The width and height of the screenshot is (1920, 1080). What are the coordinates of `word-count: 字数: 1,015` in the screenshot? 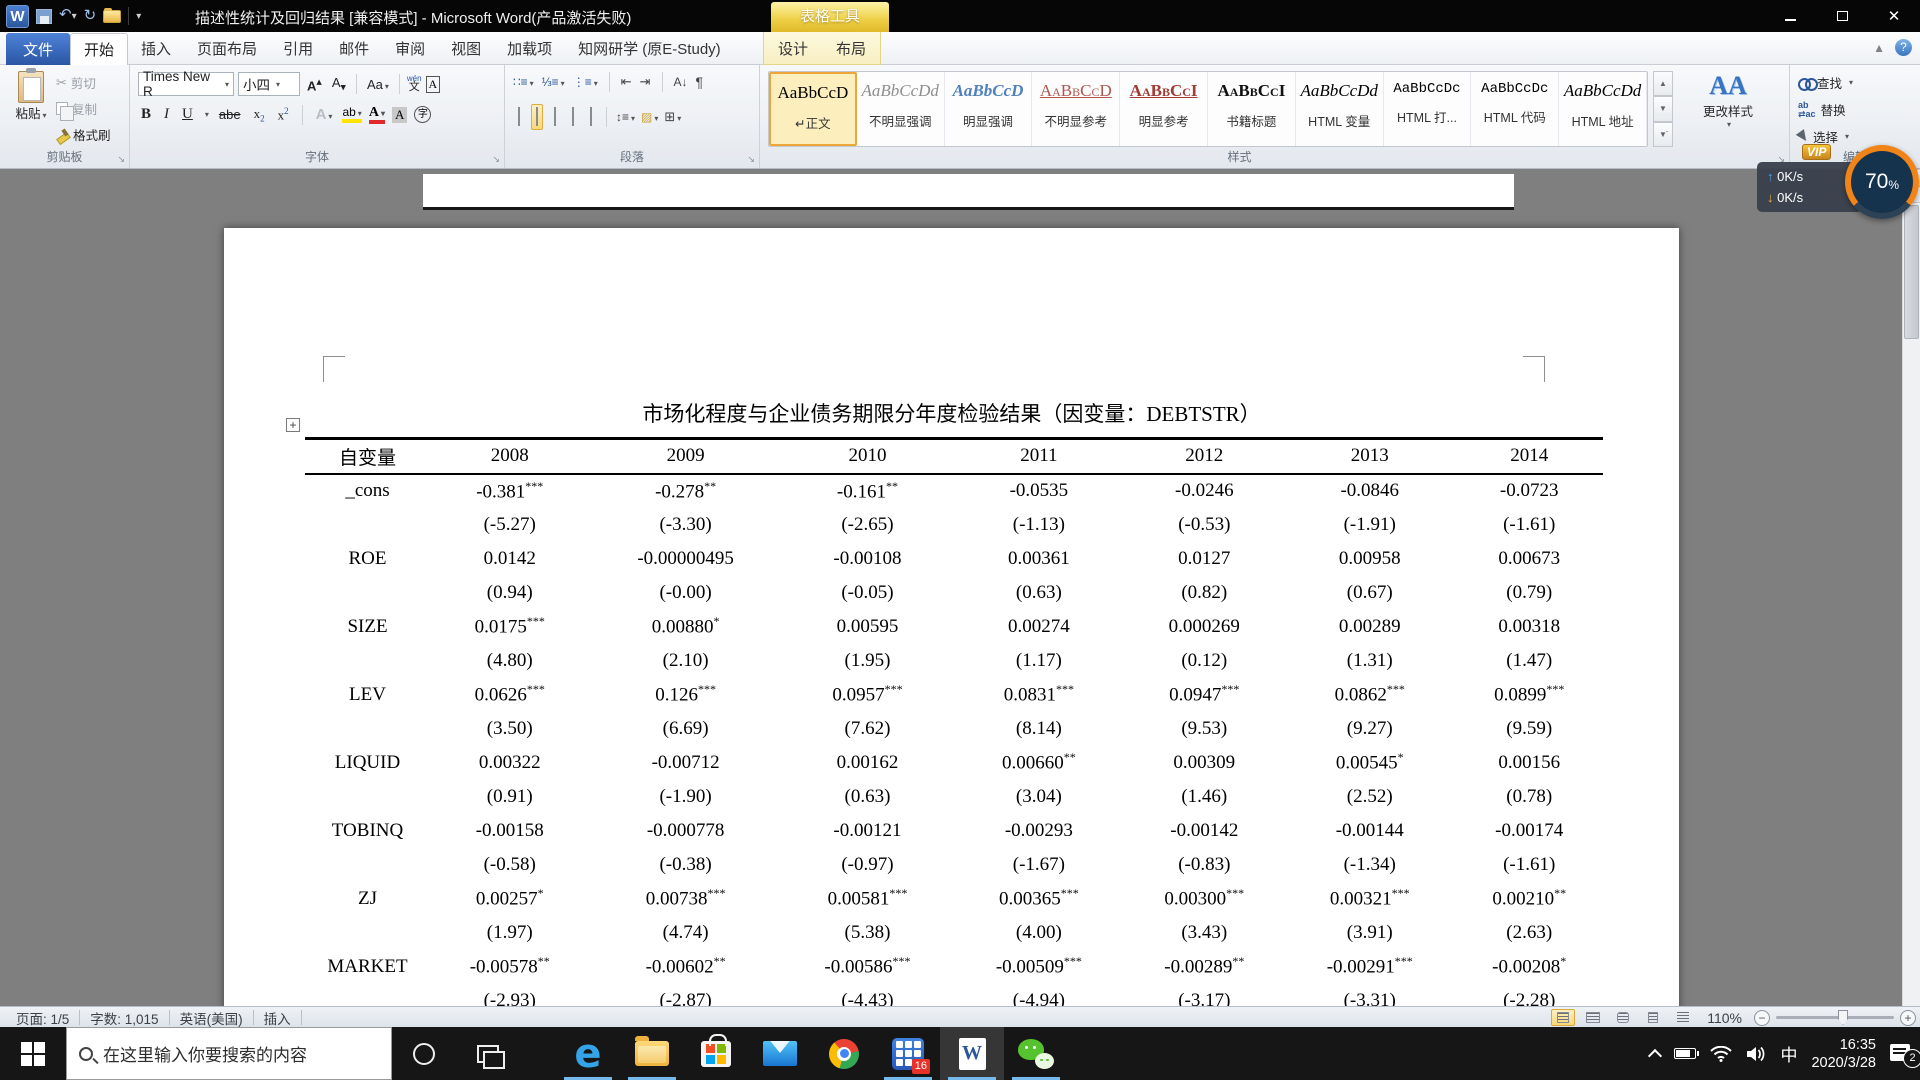 It's located at (124, 1018).